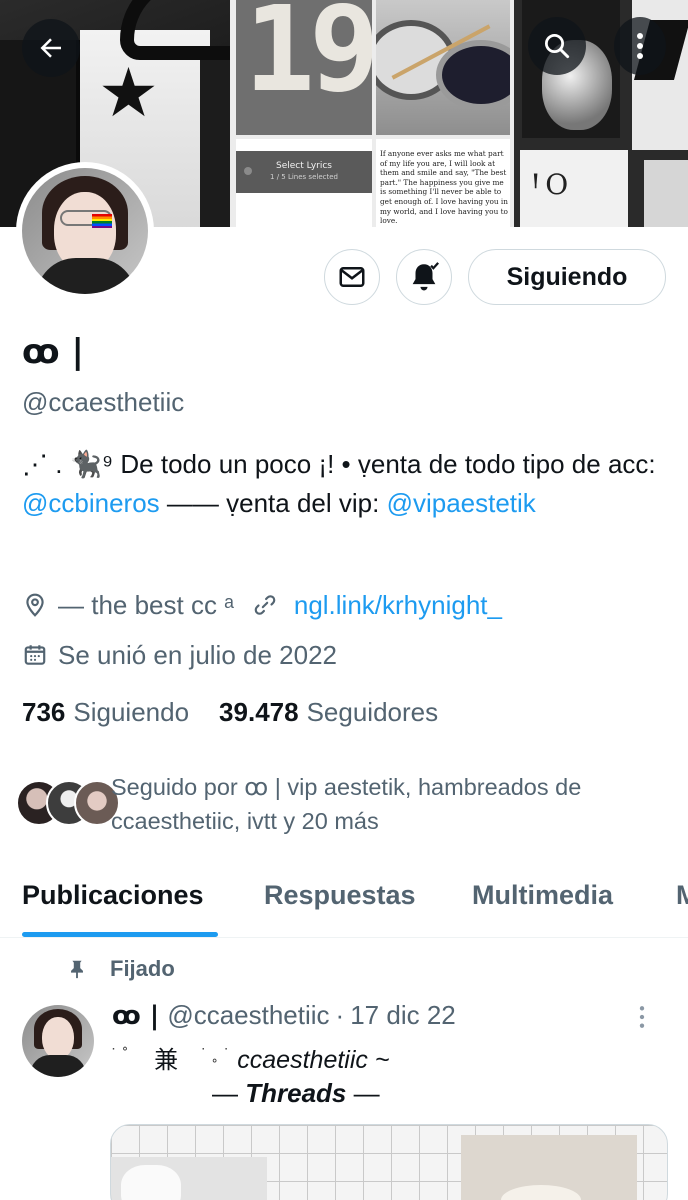 The image size is (688, 1200). I want to click on mail-icon, so click(352, 277).